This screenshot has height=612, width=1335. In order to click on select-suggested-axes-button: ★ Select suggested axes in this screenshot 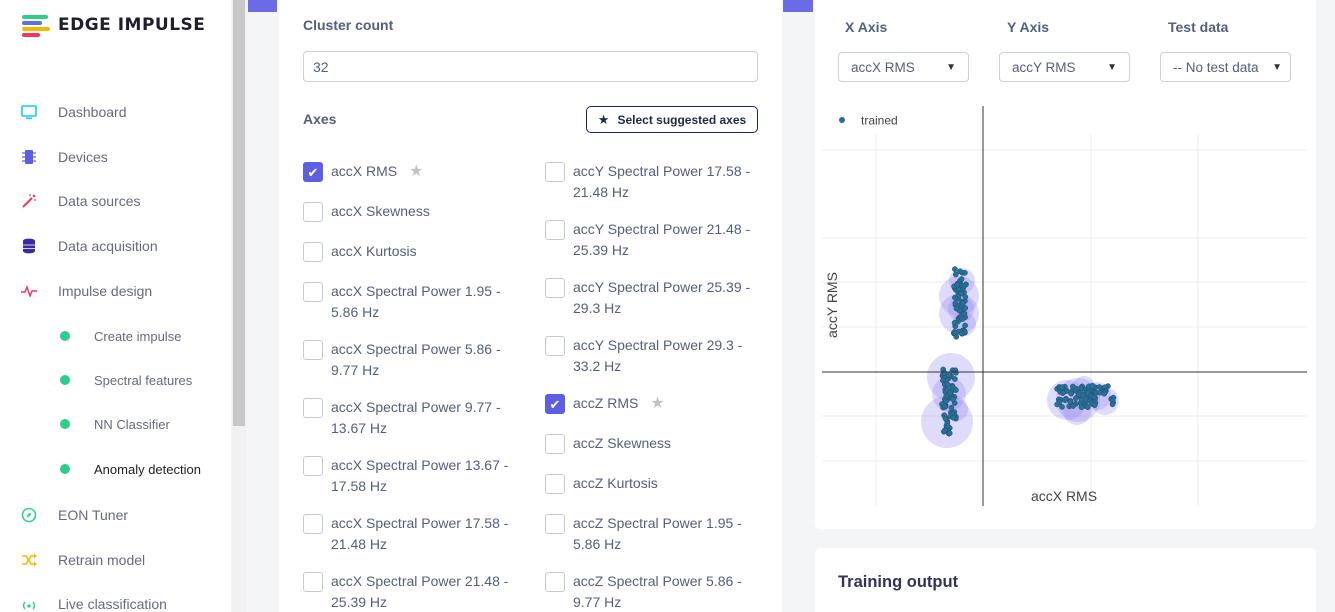, I will do `click(672, 119)`.